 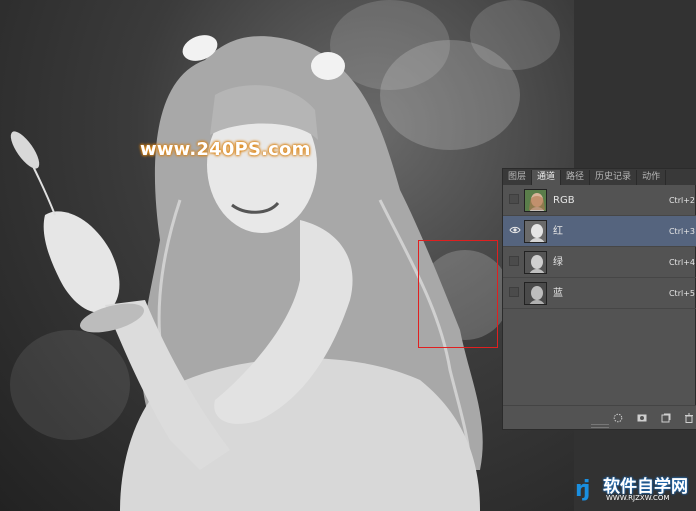 What do you see at coordinates (600, 426) in the screenshot?
I see `panel-resize-grip` at bounding box center [600, 426].